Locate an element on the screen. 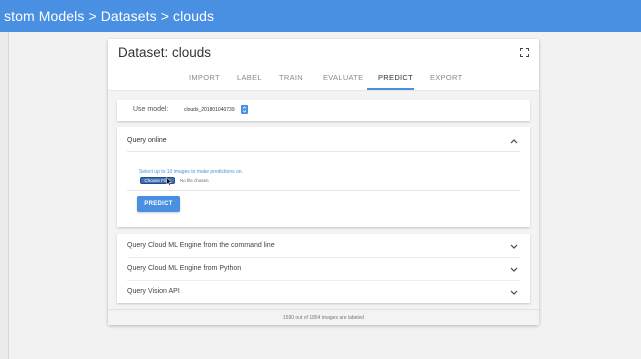 Image resolution: width=641 pixels, height=359 pixels. tab-label: LABEL is located at coordinates (249, 80).